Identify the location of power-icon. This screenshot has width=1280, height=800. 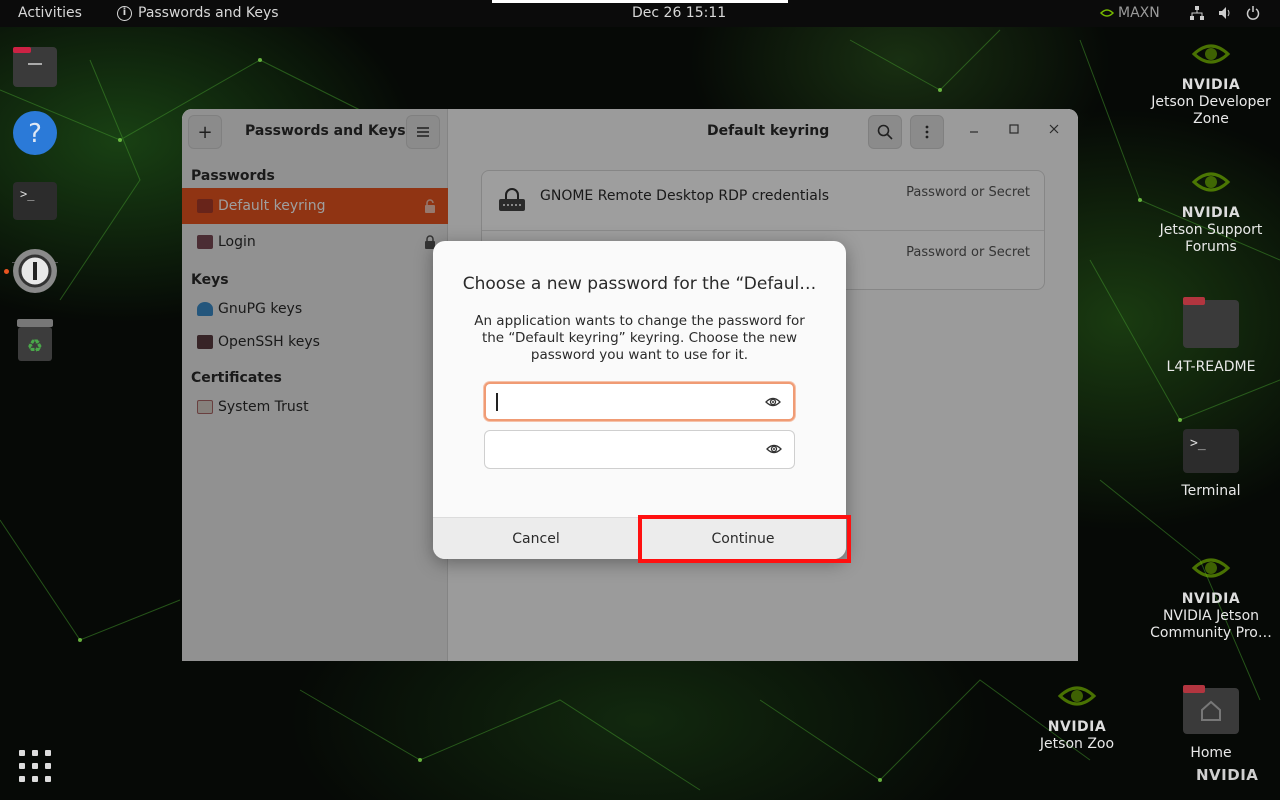
(1253, 13).